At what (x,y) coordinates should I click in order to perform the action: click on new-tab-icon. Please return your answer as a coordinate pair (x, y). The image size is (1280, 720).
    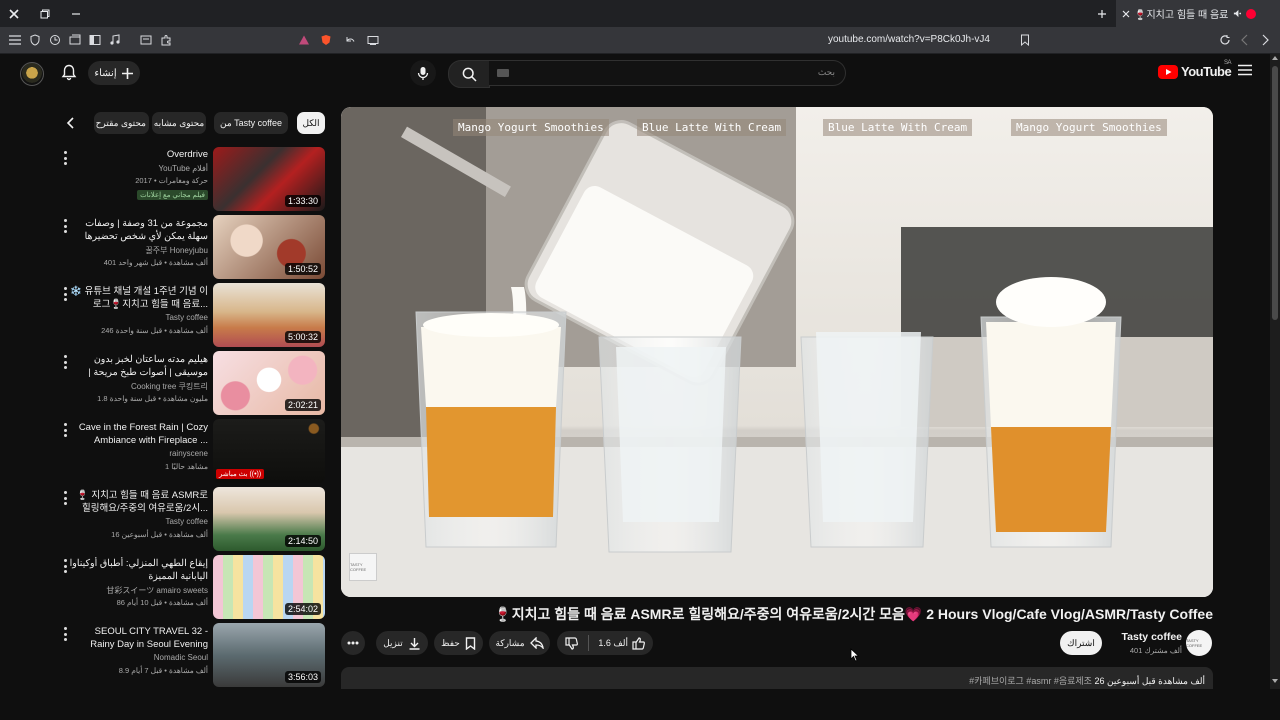
    Looking at the image, I should click on (1102, 13).